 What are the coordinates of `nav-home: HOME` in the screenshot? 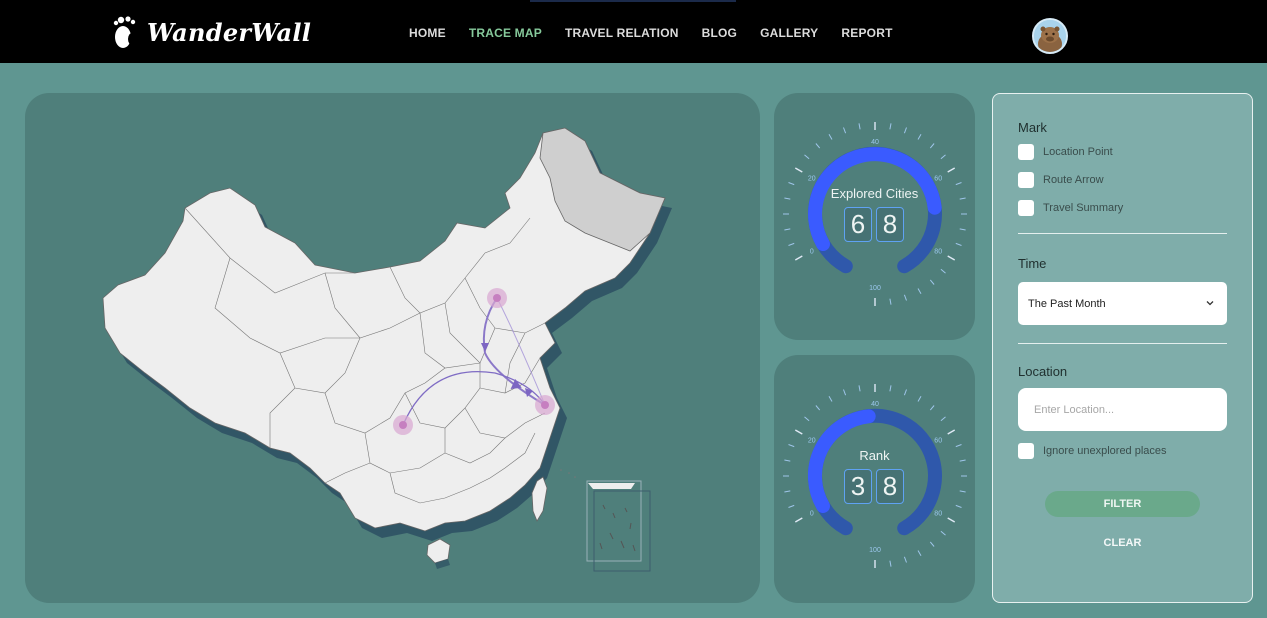 It's located at (427, 33).